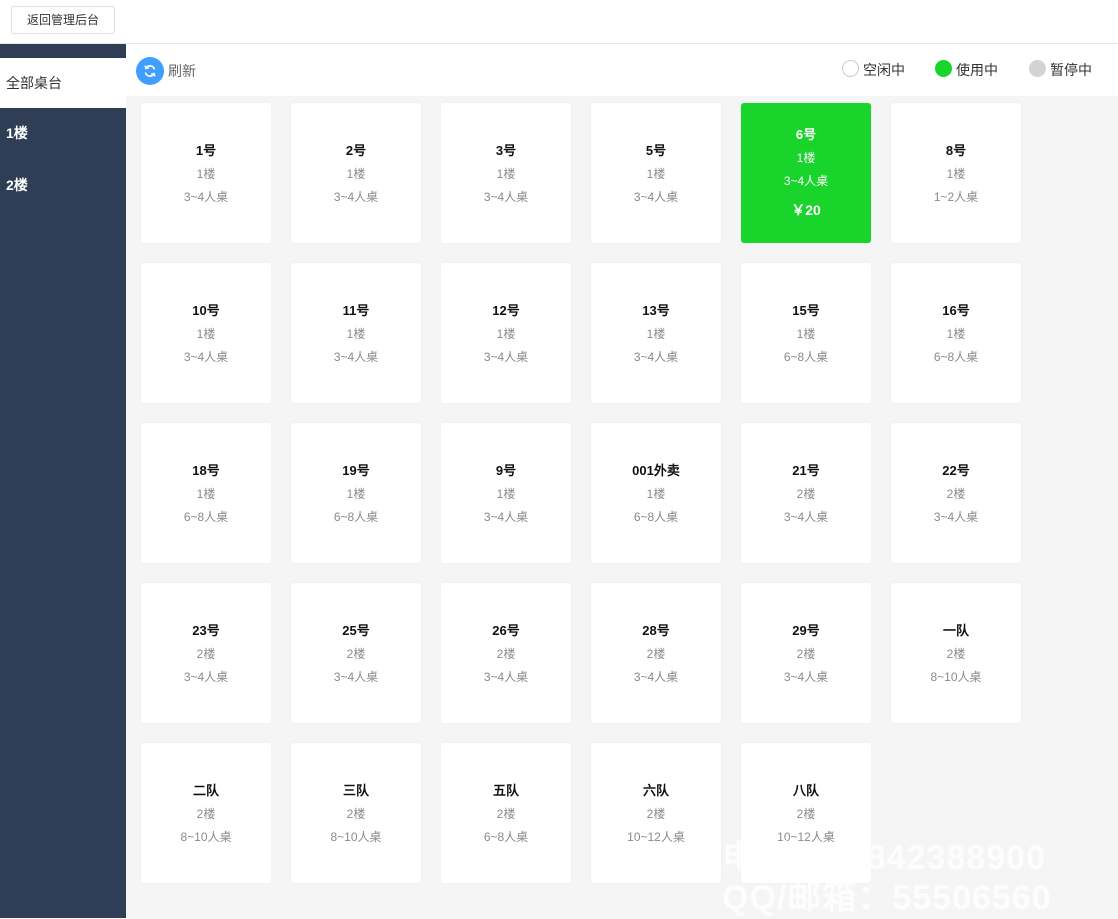  What do you see at coordinates (356, 630) in the screenshot?
I see `table-name: 25号` at bounding box center [356, 630].